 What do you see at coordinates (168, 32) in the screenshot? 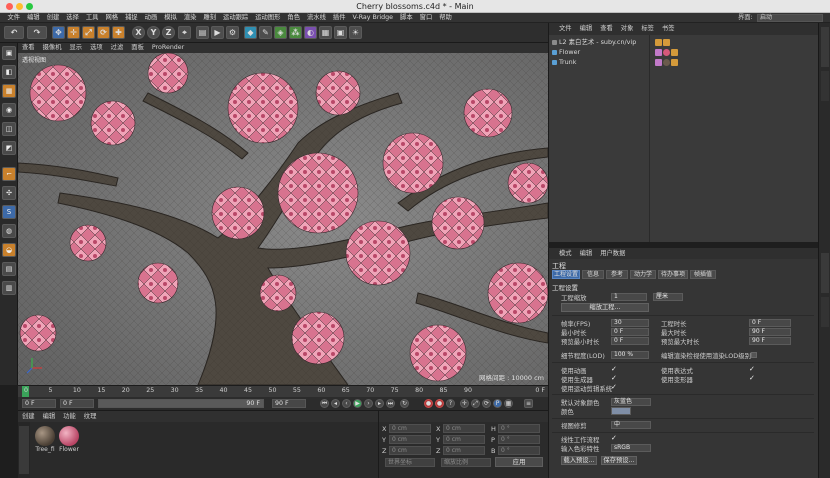
I see `axis-z-icon: Z` at bounding box center [168, 32].